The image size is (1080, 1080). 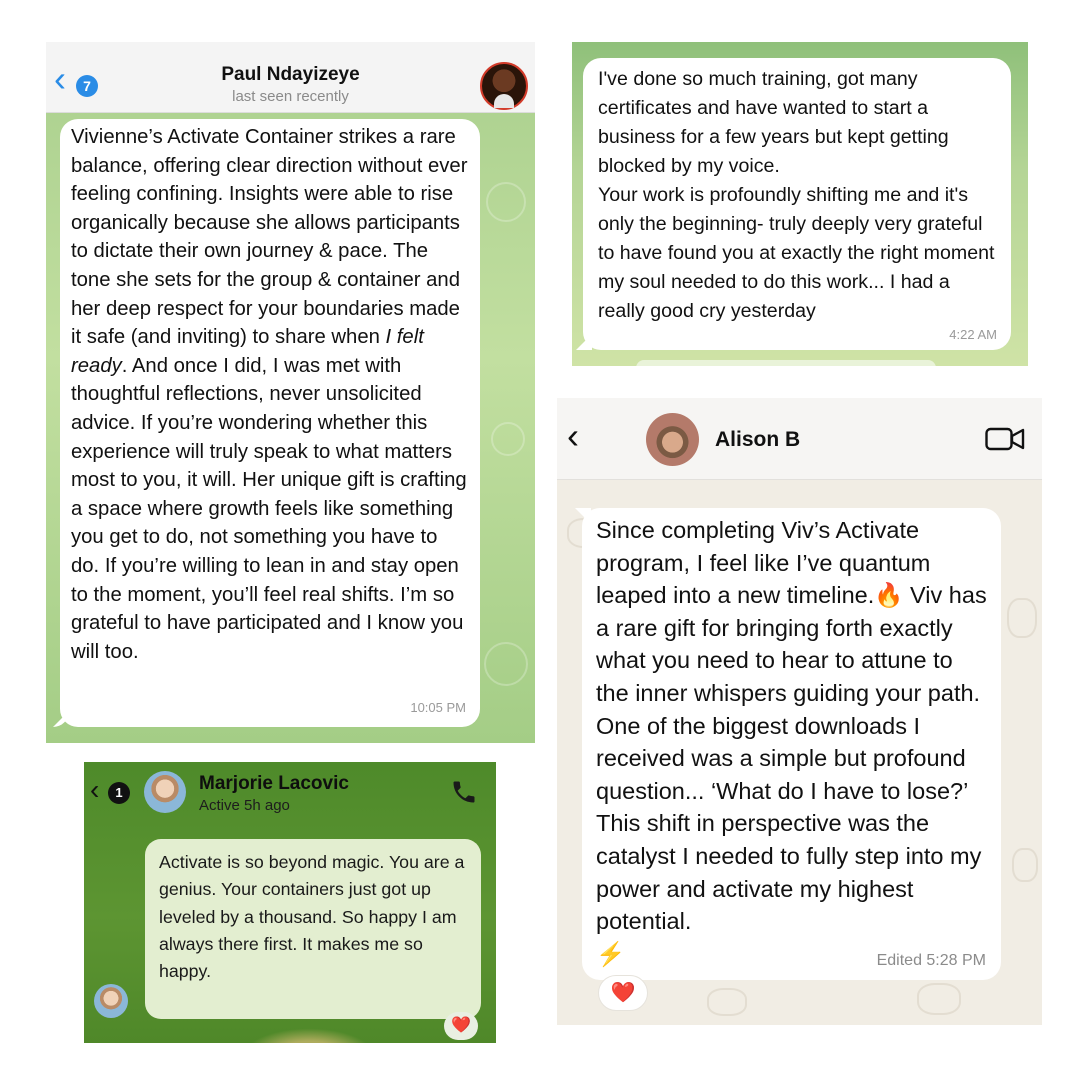 What do you see at coordinates (274, 784) in the screenshot?
I see `contact-name: Marjorie Lacovic` at bounding box center [274, 784].